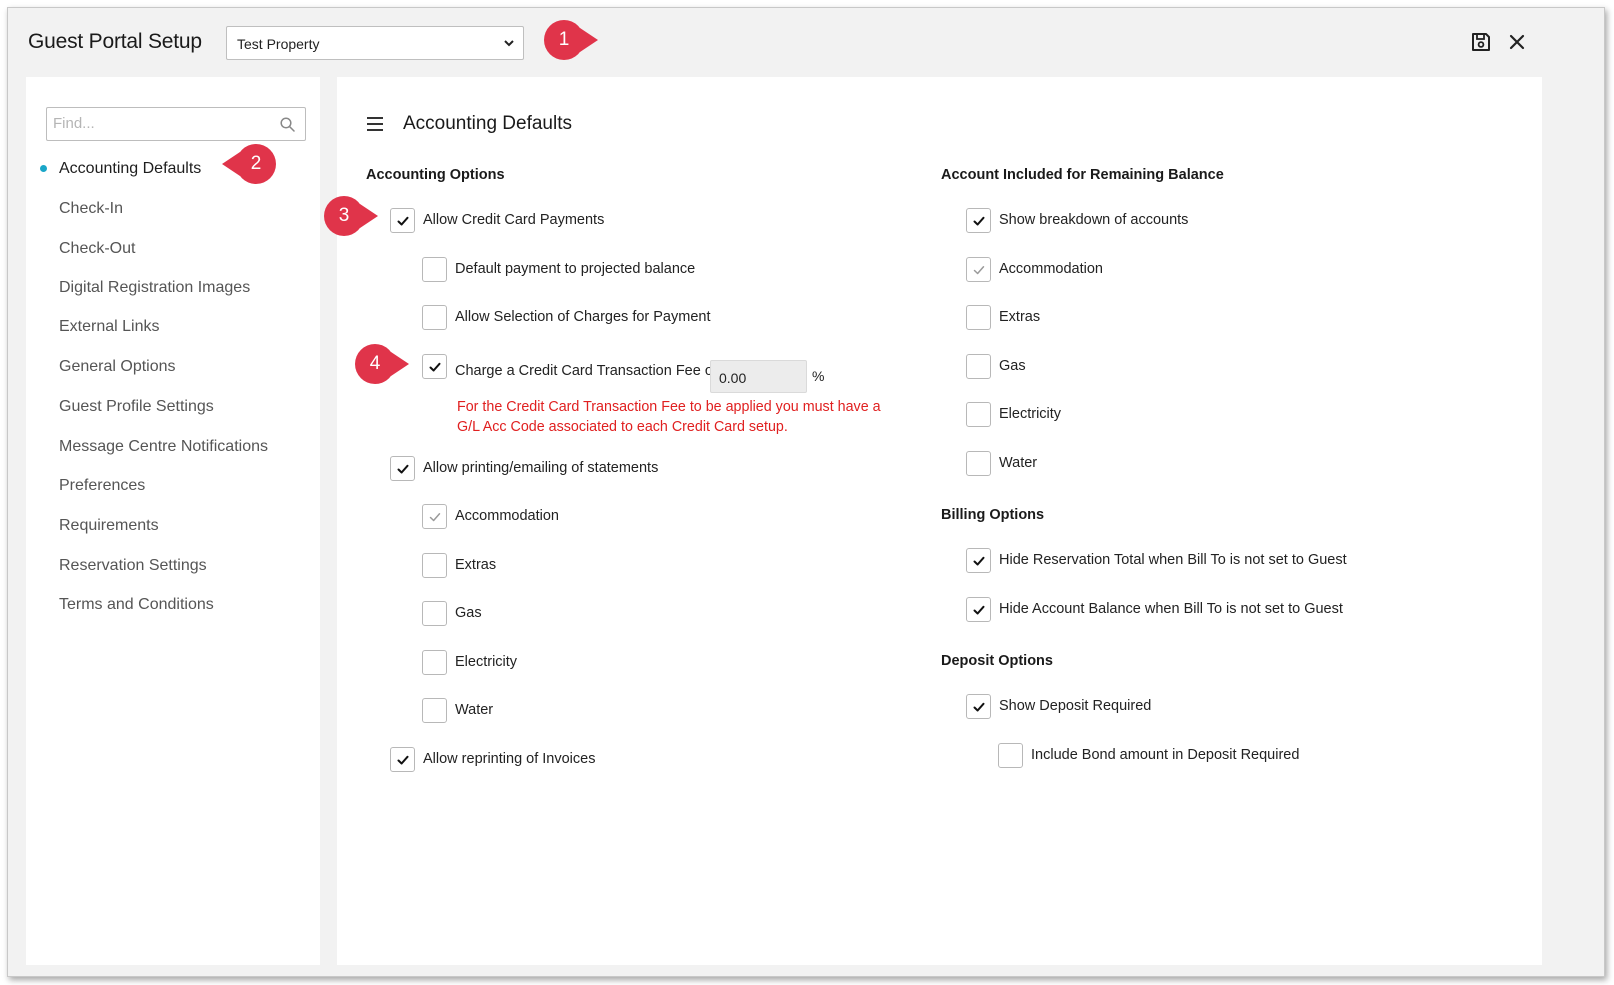  What do you see at coordinates (1001, 463) in the screenshot?
I see `balance-water-checkbox: Water` at bounding box center [1001, 463].